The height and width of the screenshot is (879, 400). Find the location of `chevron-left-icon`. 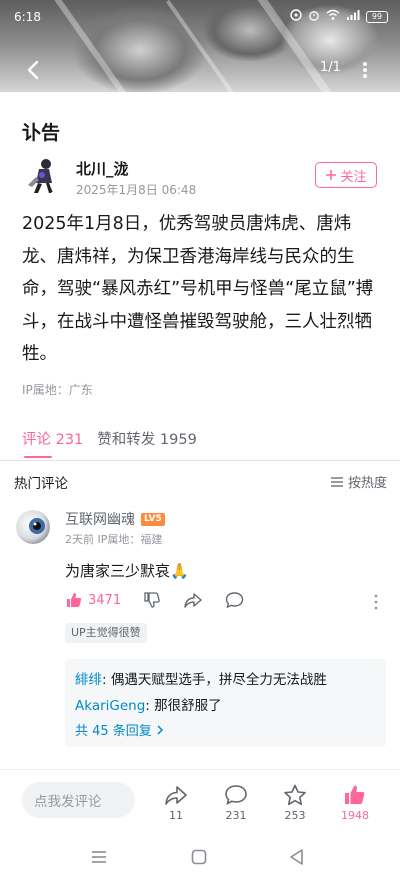

chevron-left-icon is located at coordinates (33, 70).